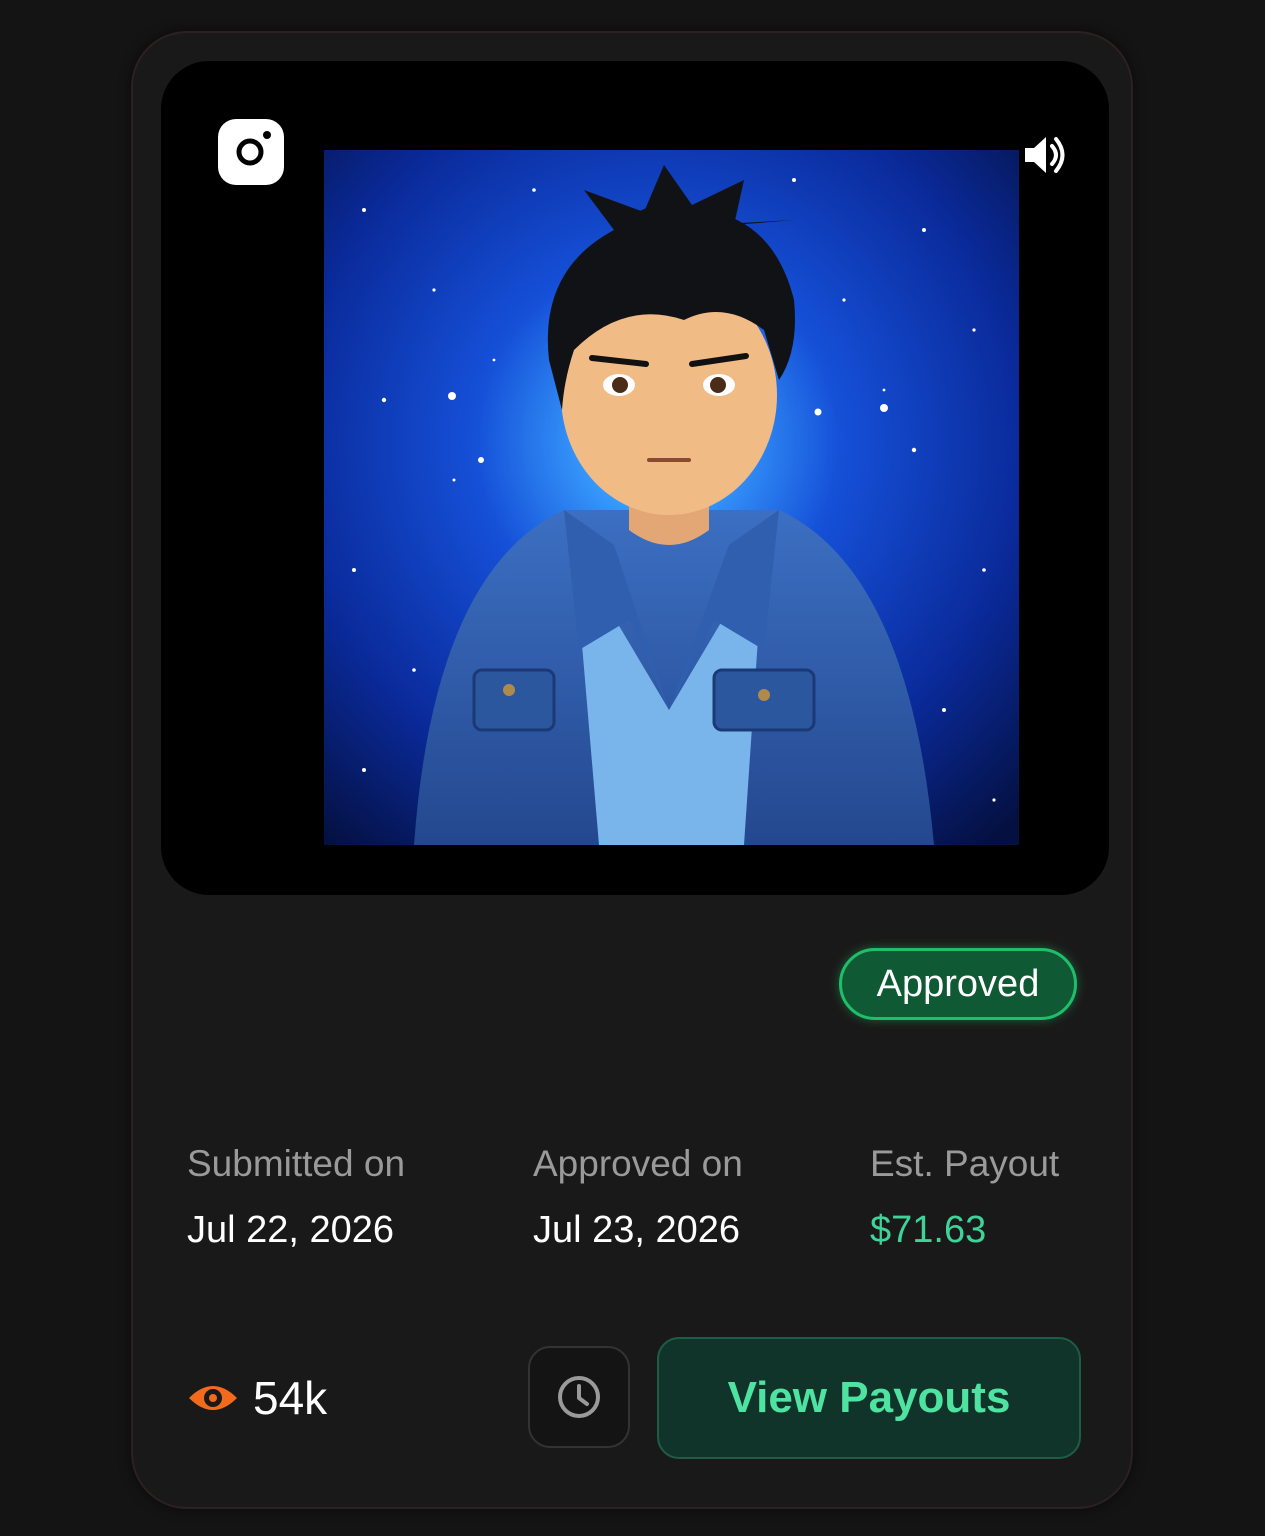  Describe the element at coordinates (290, 1398) in the screenshot. I see `views-count: 54k` at that location.